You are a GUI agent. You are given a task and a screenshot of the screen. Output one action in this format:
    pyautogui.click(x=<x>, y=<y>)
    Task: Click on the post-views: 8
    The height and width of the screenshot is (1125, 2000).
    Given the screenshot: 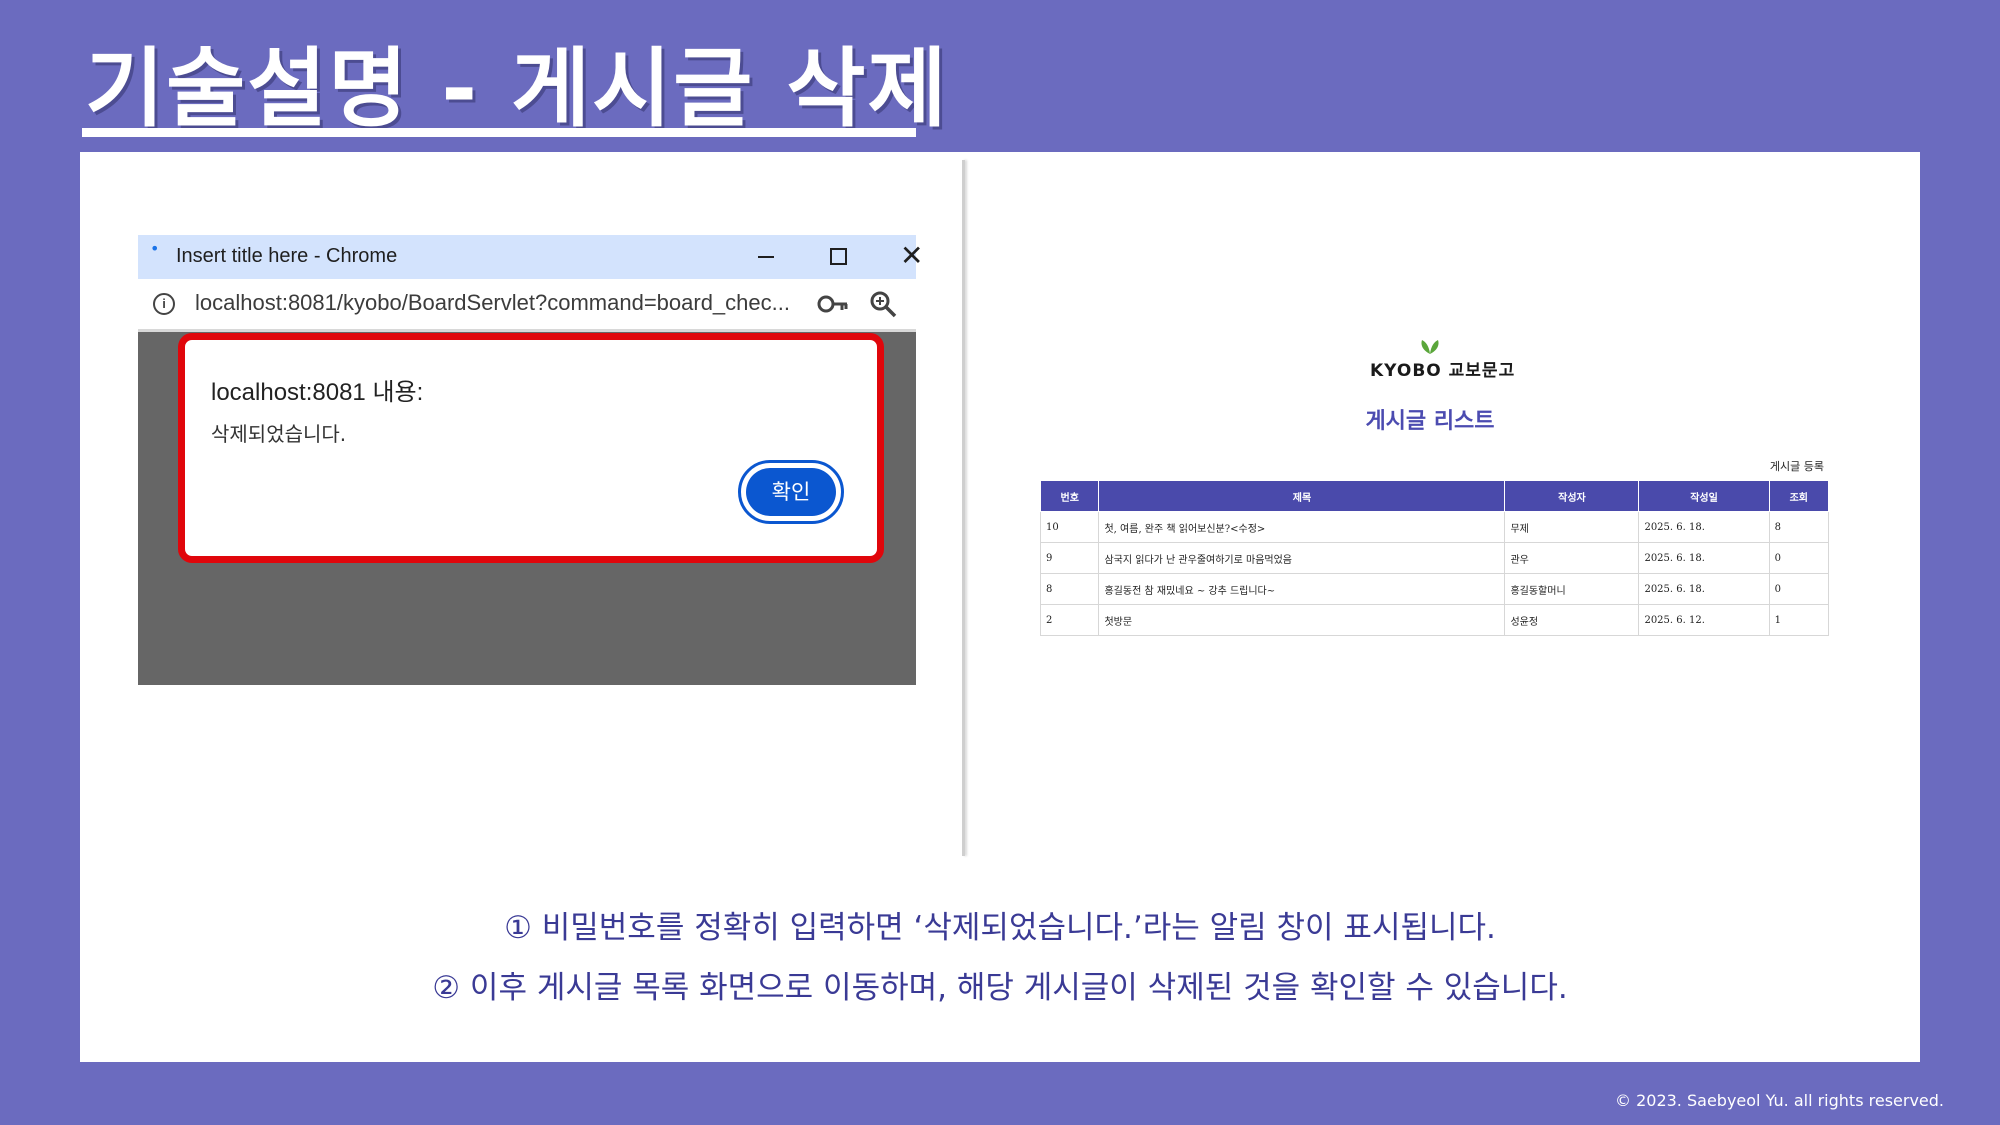 What is the action you would take?
    pyautogui.click(x=1799, y=527)
    